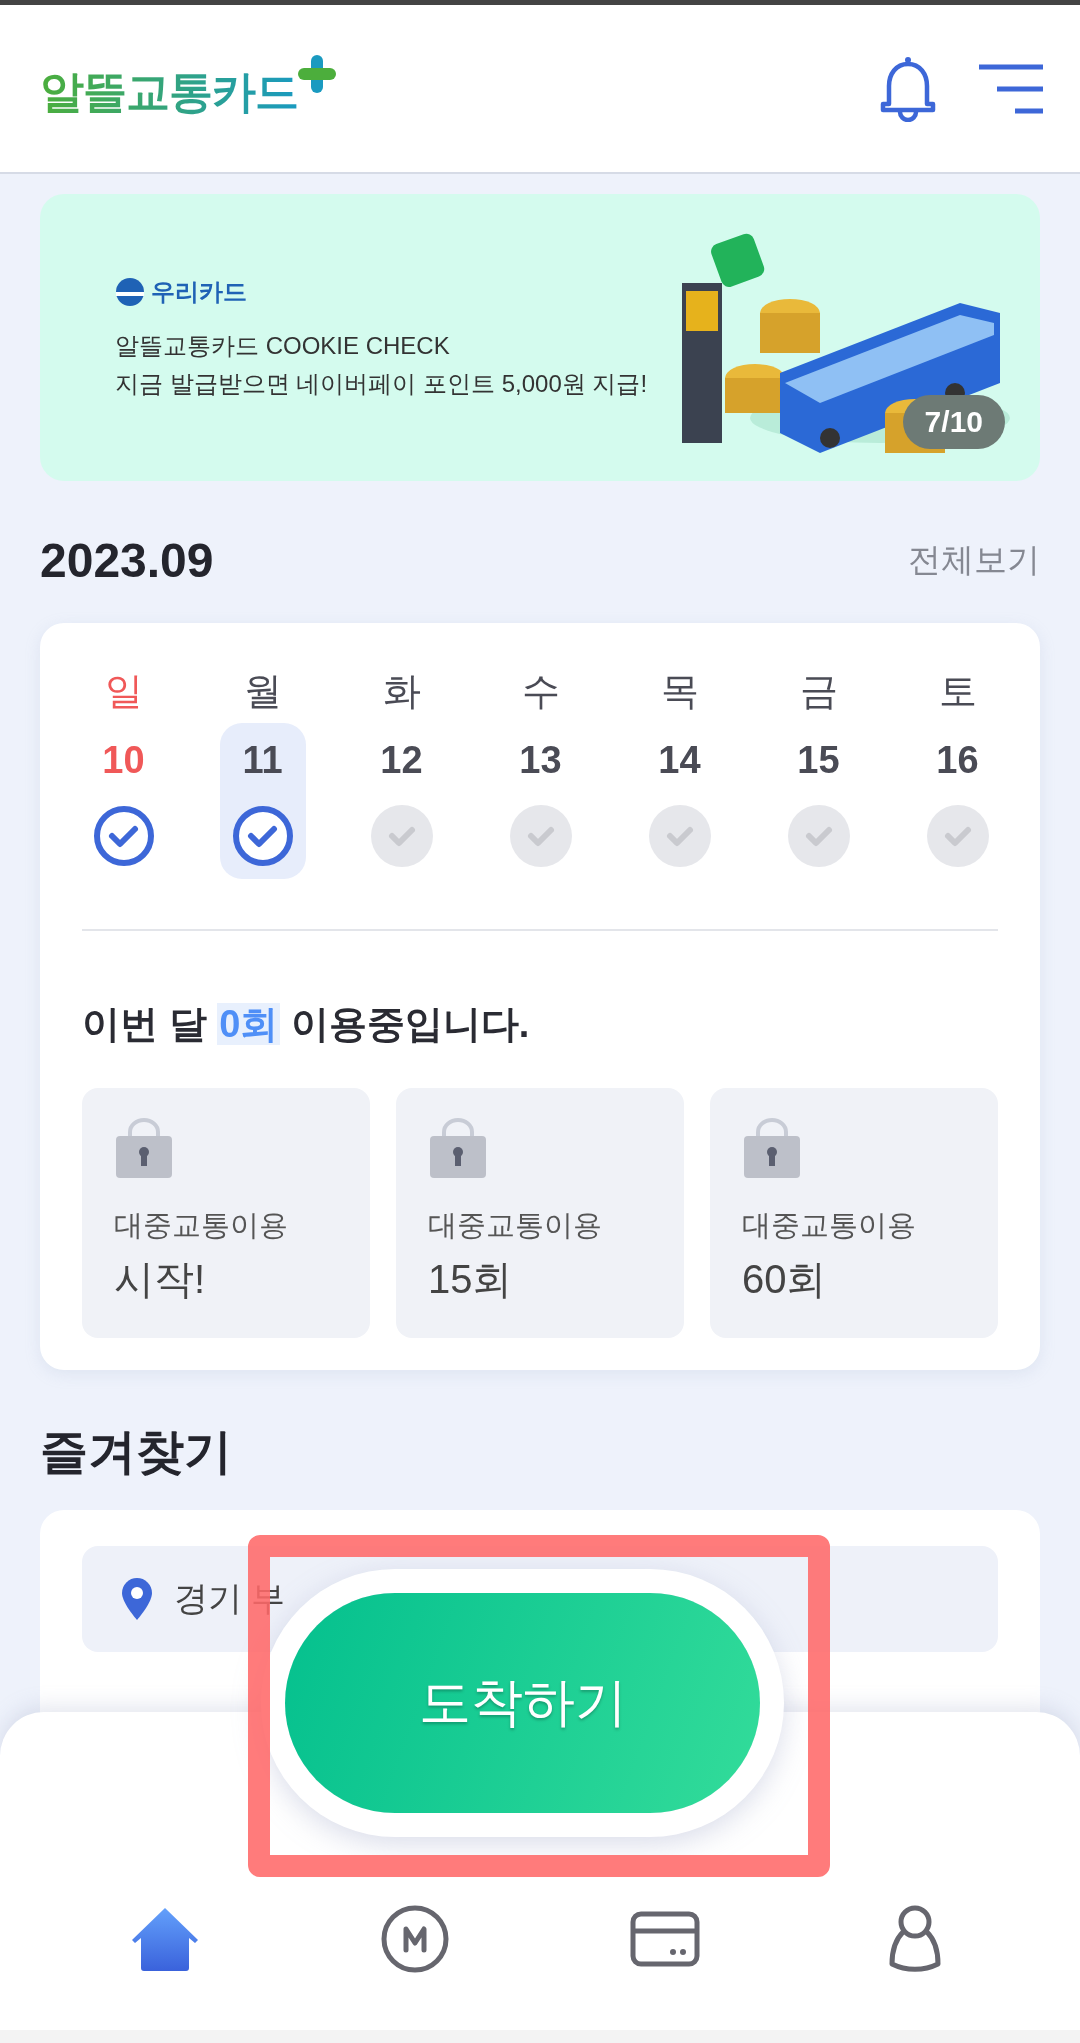 The height and width of the screenshot is (2043, 1080). Describe the element at coordinates (1011, 88) in the screenshot. I see `menu-icon` at that location.